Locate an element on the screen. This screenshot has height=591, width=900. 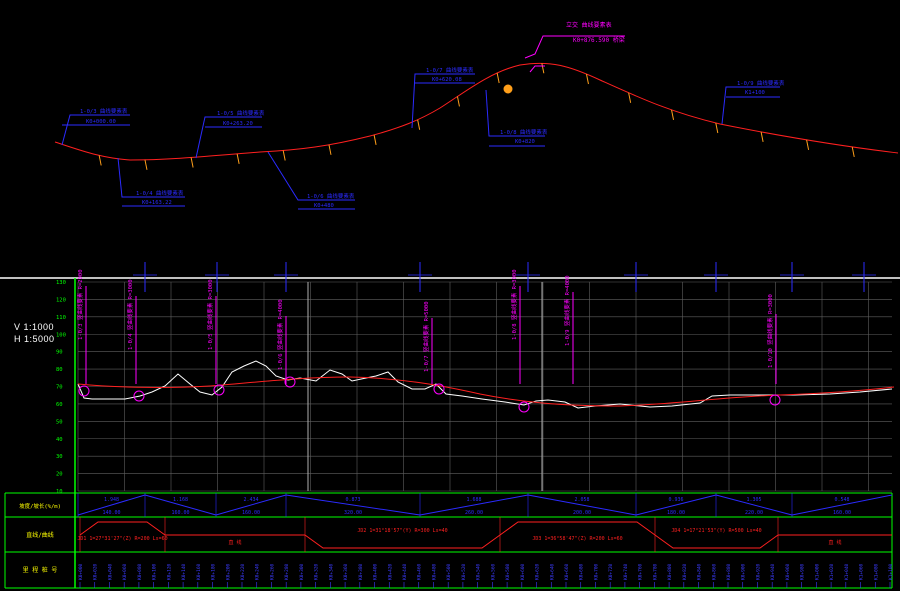
elevation-tick-label: 100 is located at coordinates (61, 335).